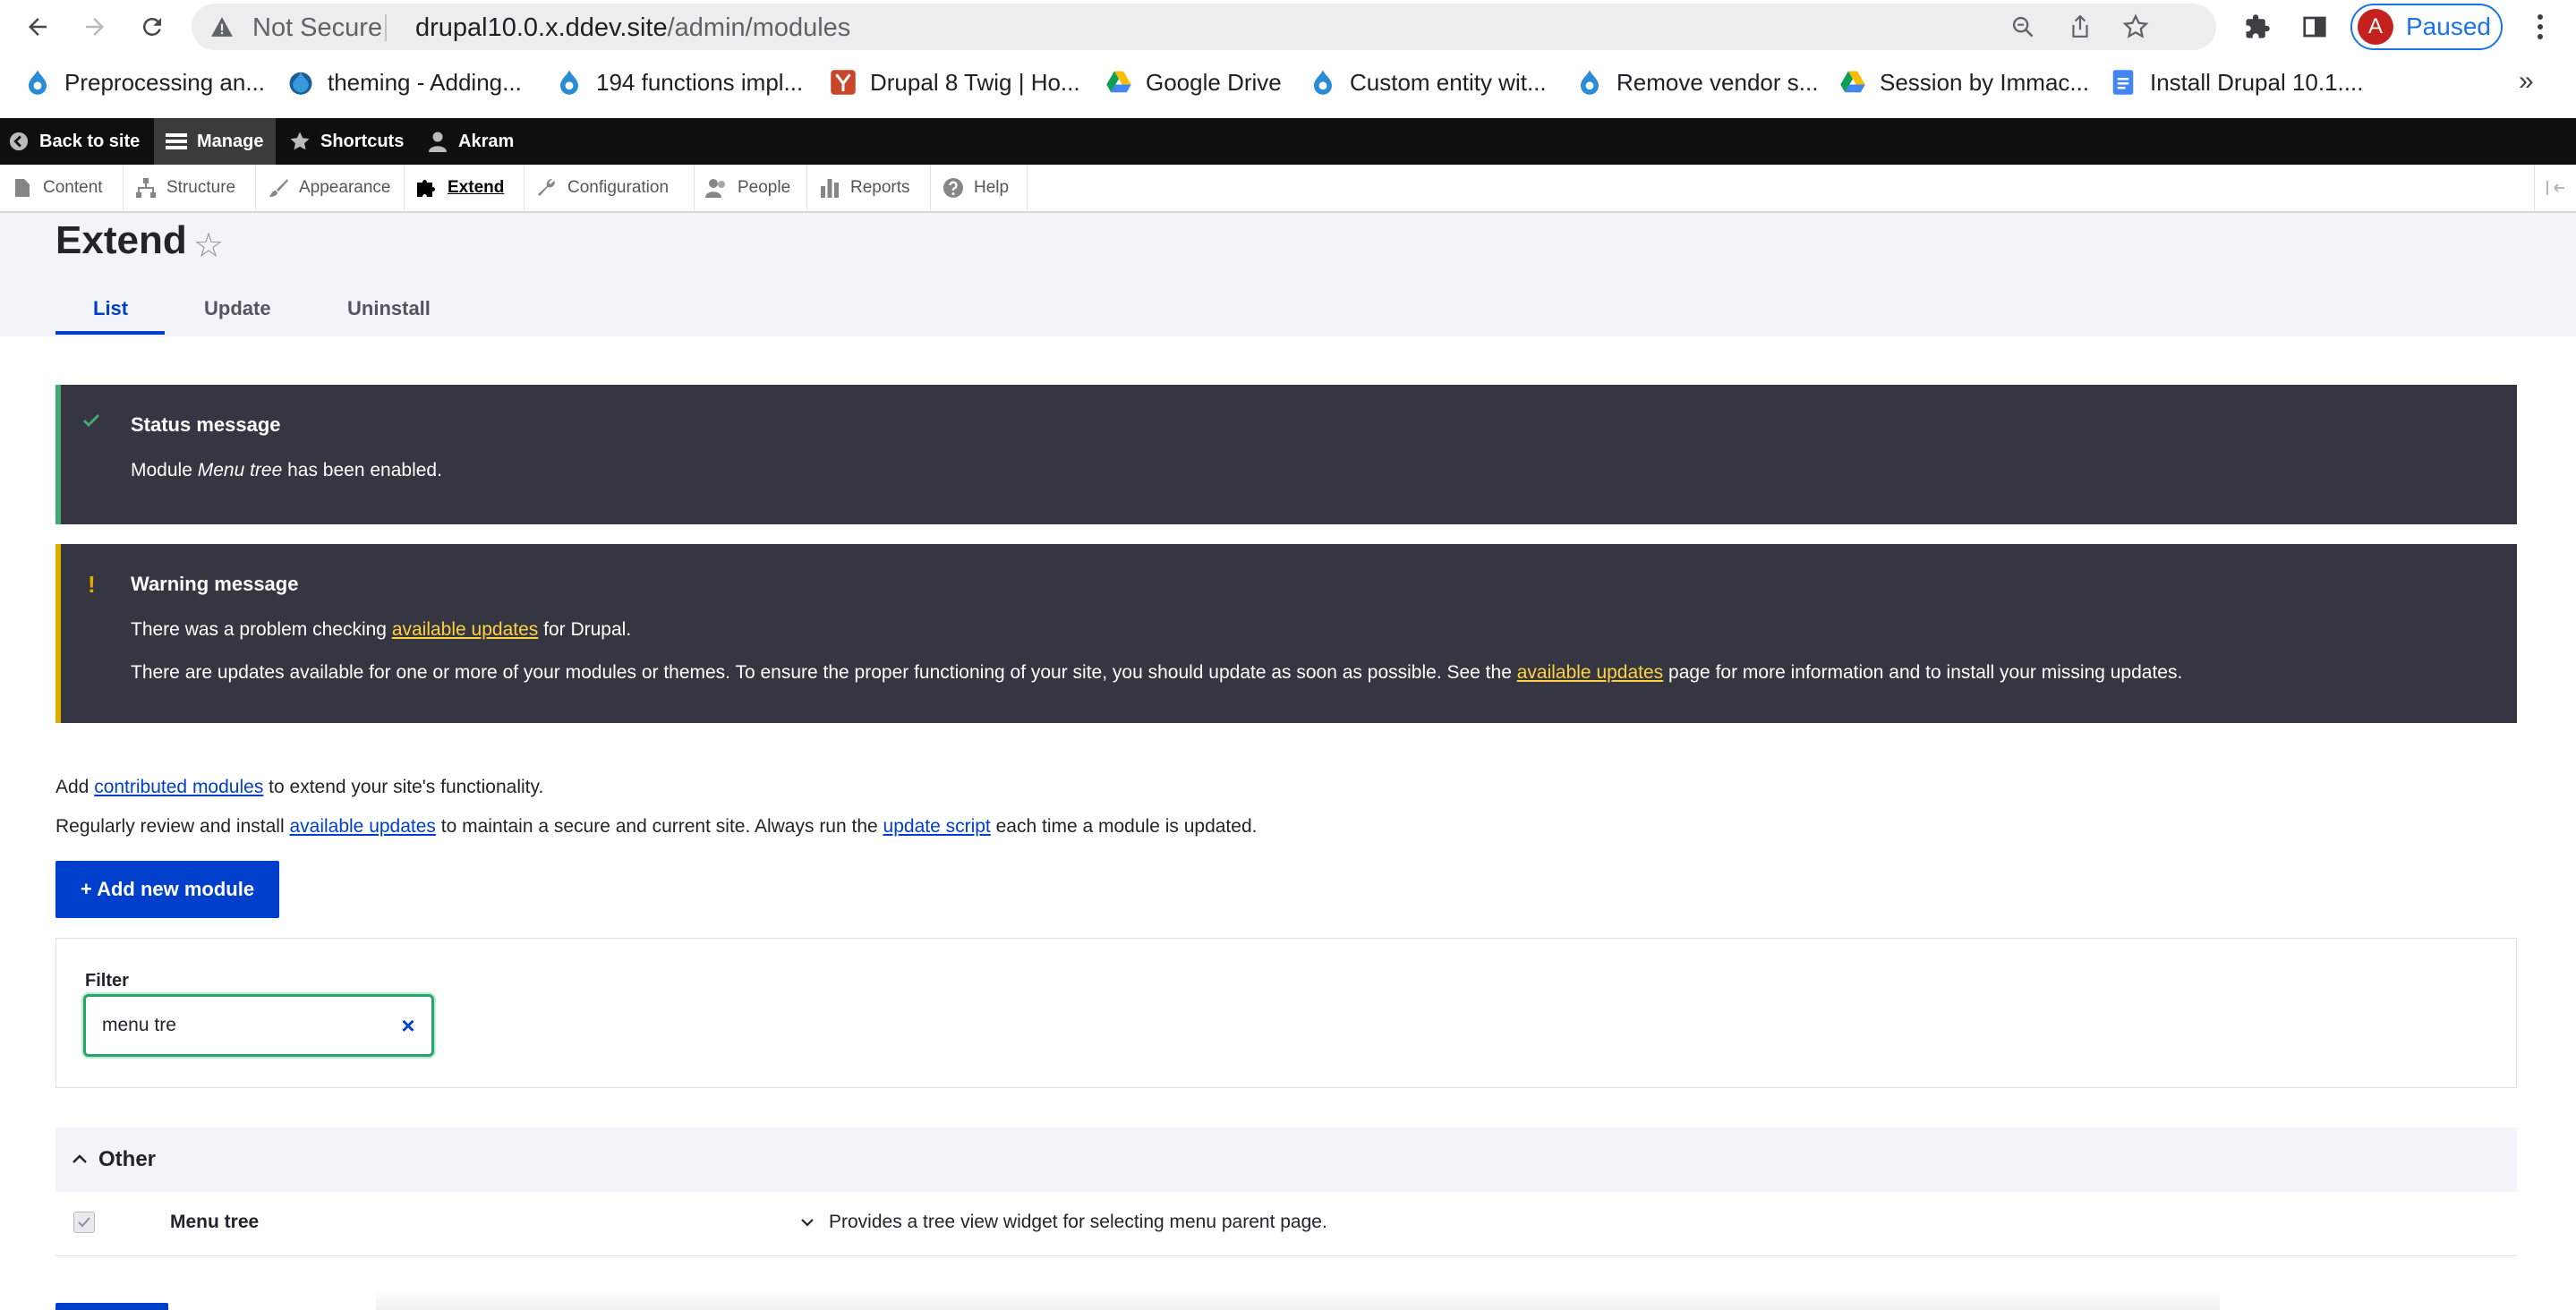 This screenshot has height=1310, width=2576. Describe the element at coordinates (1288, 274) in the screenshot. I see `page-header: Extend ☆ List Update Uninstall` at that location.